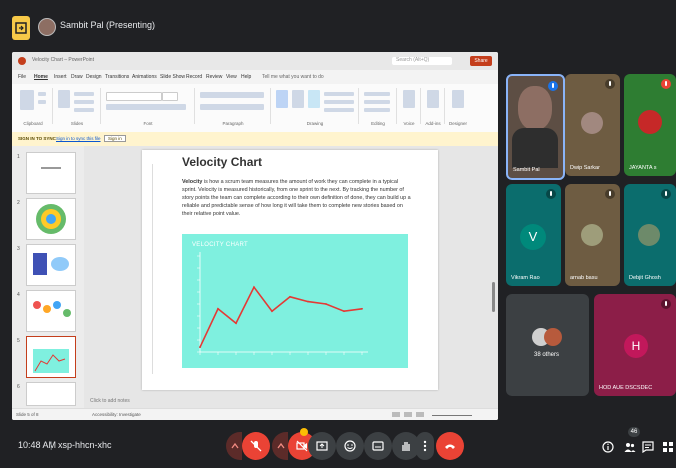 The width and height of the screenshot is (676, 468). What do you see at coordinates (339, 102) in the screenshot?
I see `shape-outline` at bounding box center [339, 102].